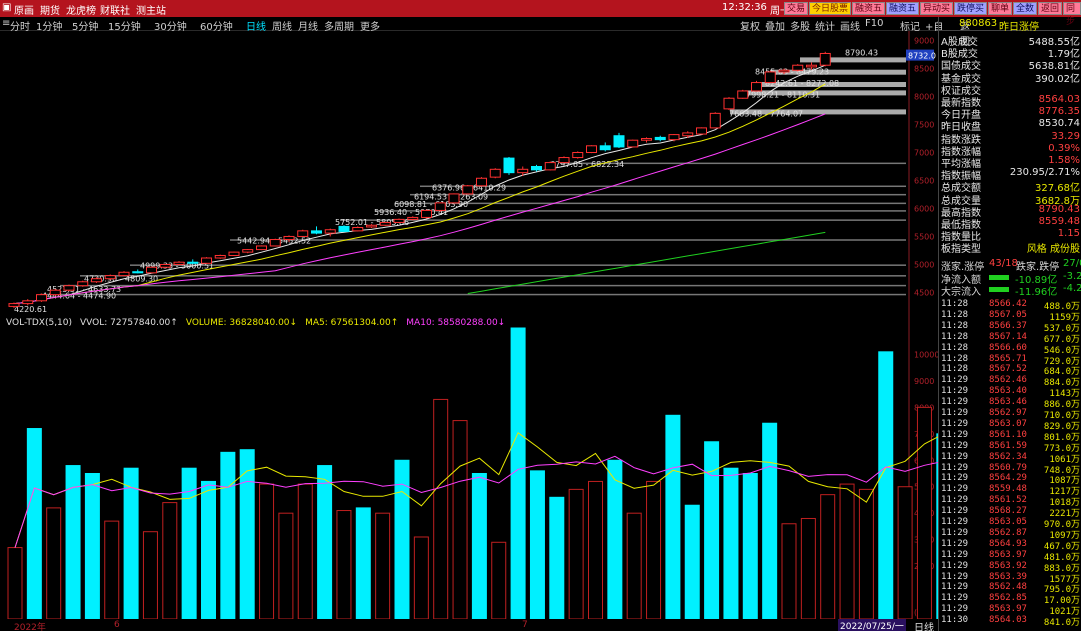 The image size is (1081, 631). What do you see at coordinates (24, 9) in the screenshot?
I see `menu-item: 原画` at bounding box center [24, 9].